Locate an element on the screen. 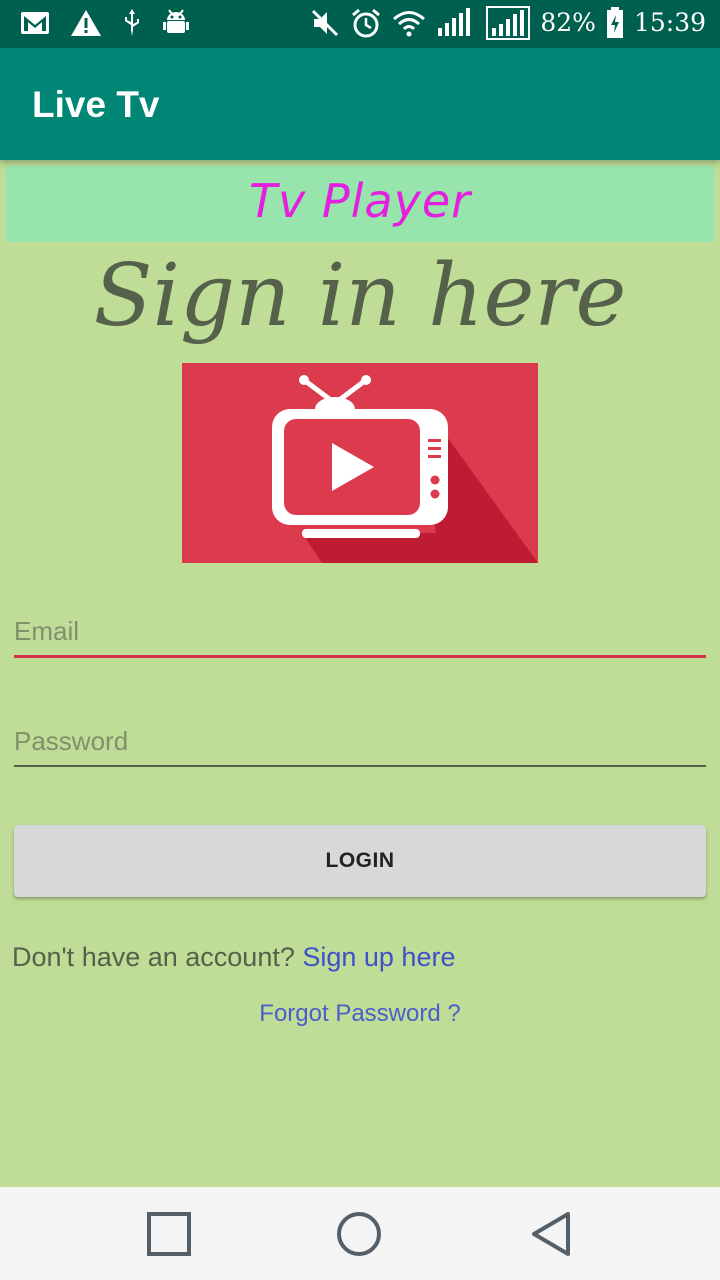  home-circle-icon is located at coordinates (359, 1234).